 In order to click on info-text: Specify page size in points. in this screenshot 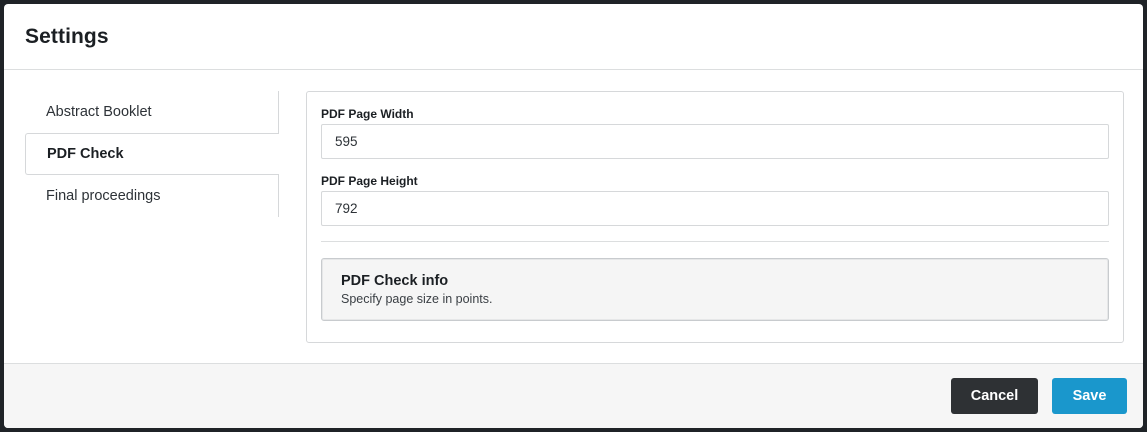, I will do `click(417, 299)`.